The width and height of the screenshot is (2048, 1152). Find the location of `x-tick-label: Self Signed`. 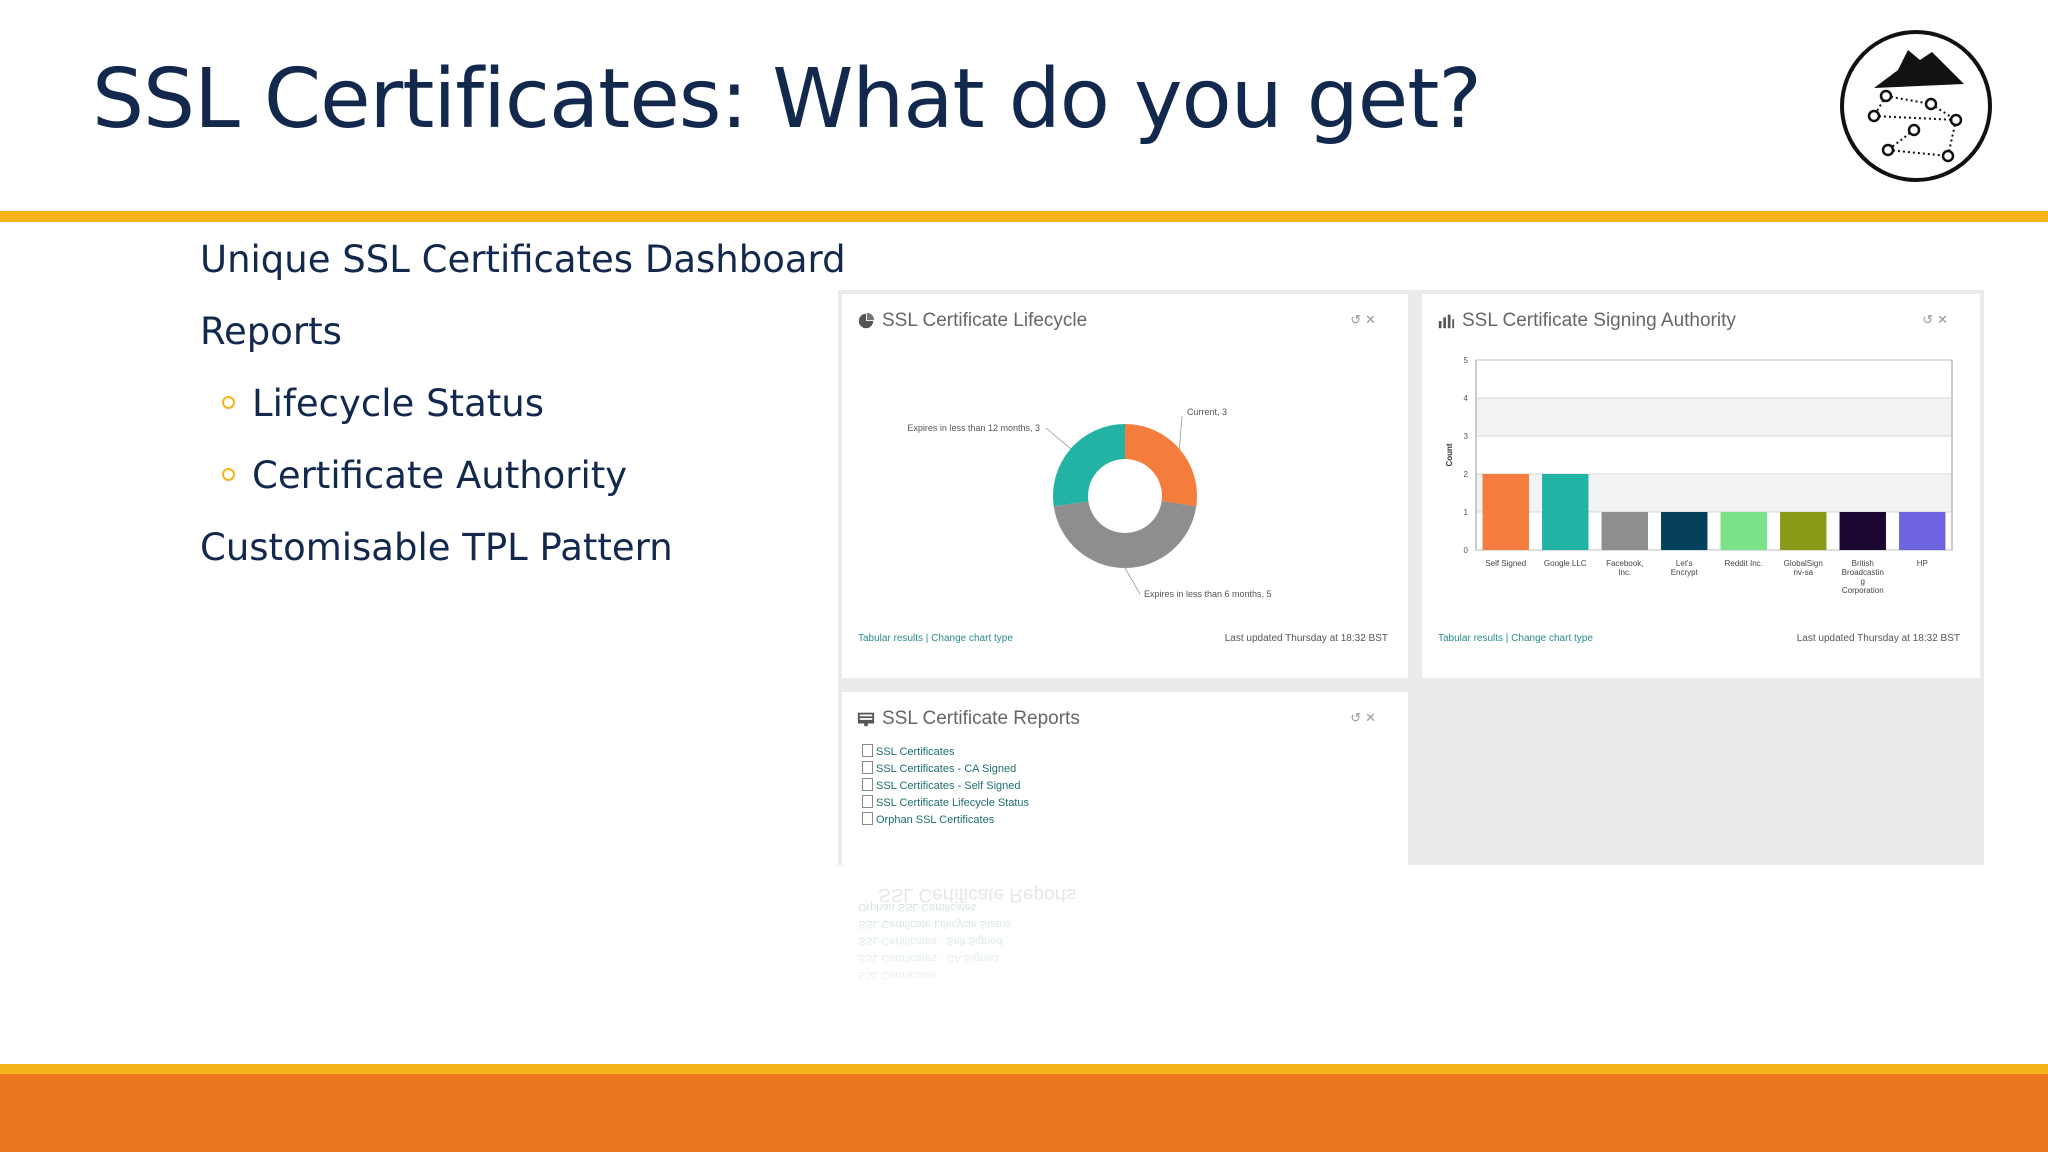

x-tick-label: Self Signed is located at coordinates (1505, 563).